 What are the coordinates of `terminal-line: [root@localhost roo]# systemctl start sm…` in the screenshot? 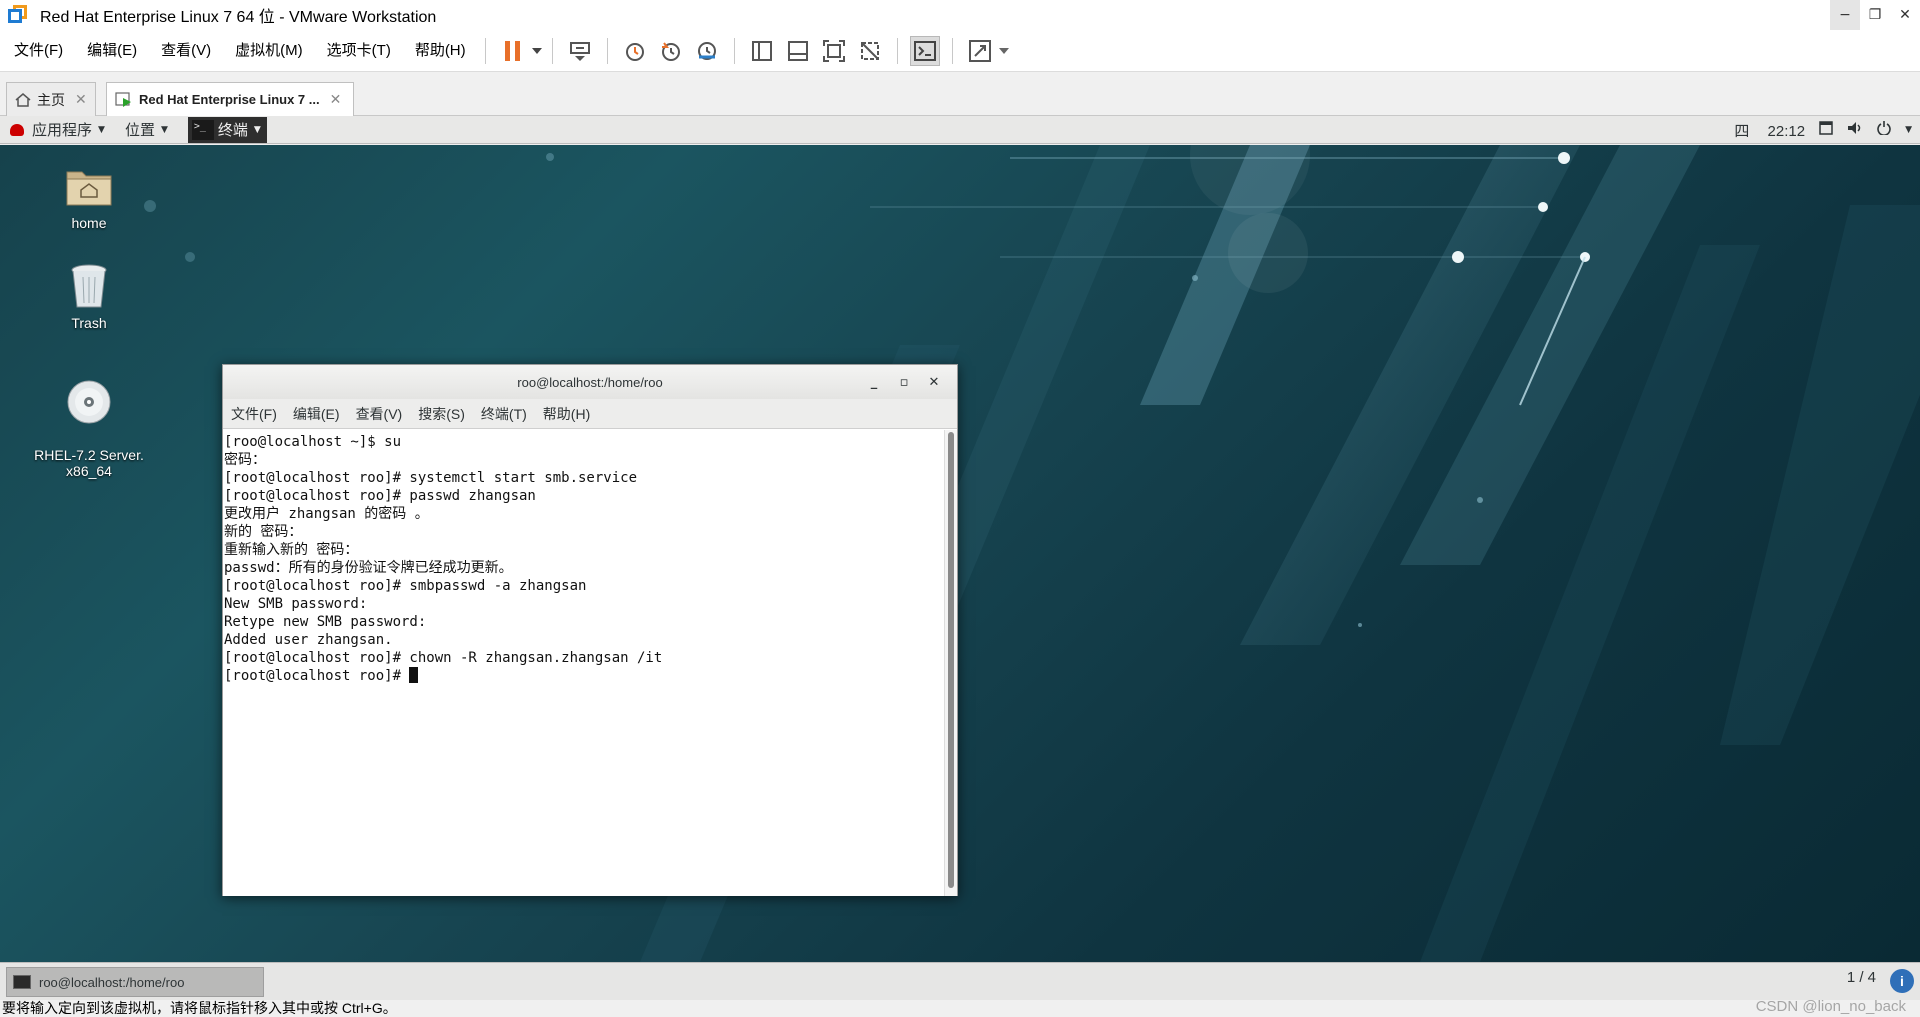 It's located at (431, 478).